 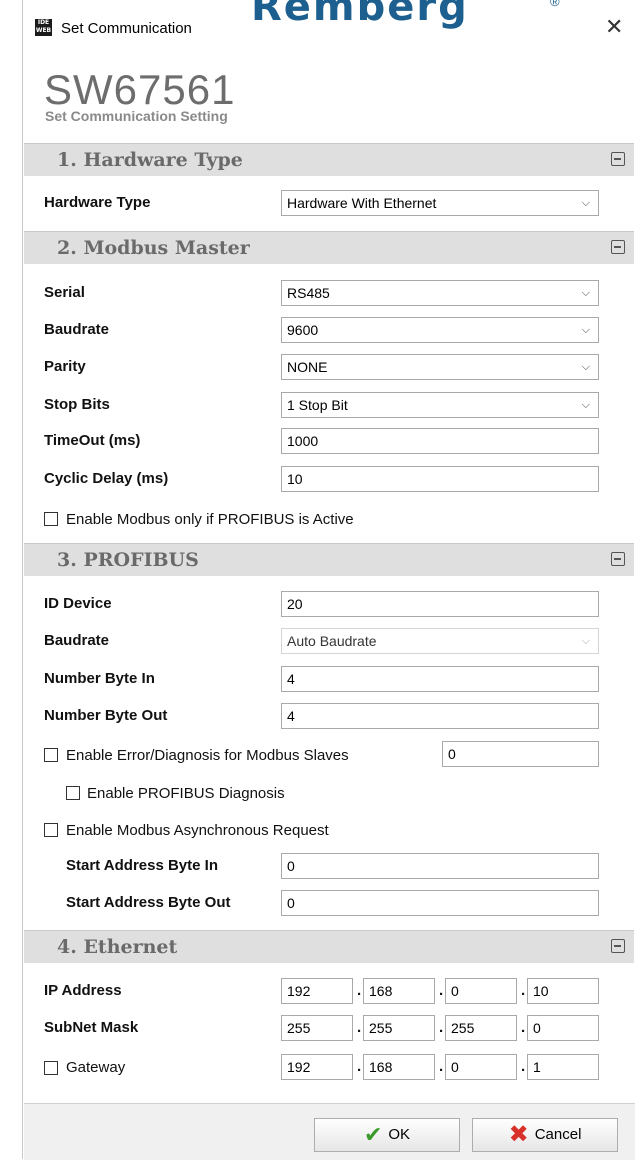 What do you see at coordinates (453, 15) in the screenshot?
I see `brand-logo-end: g` at bounding box center [453, 15].